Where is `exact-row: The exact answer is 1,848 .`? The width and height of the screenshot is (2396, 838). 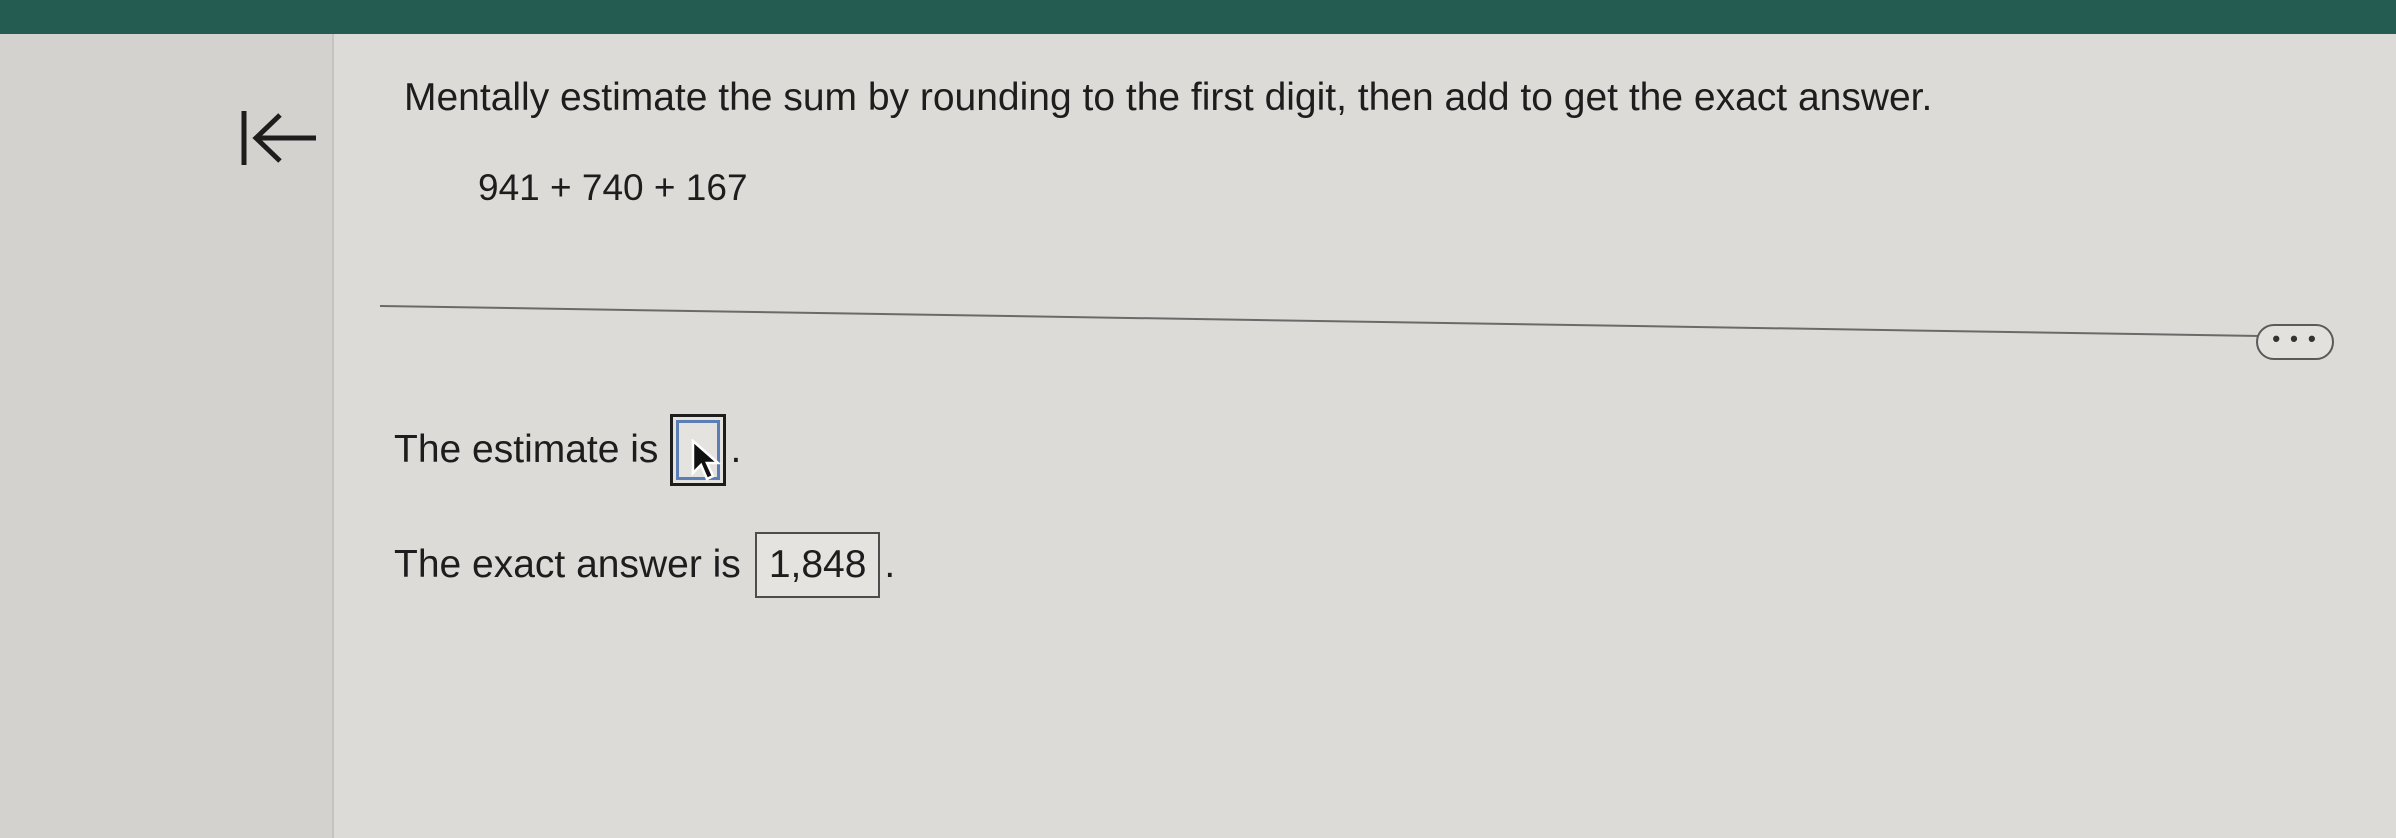
exact-row: The exact answer is 1,848 . is located at coordinates (644, 565).